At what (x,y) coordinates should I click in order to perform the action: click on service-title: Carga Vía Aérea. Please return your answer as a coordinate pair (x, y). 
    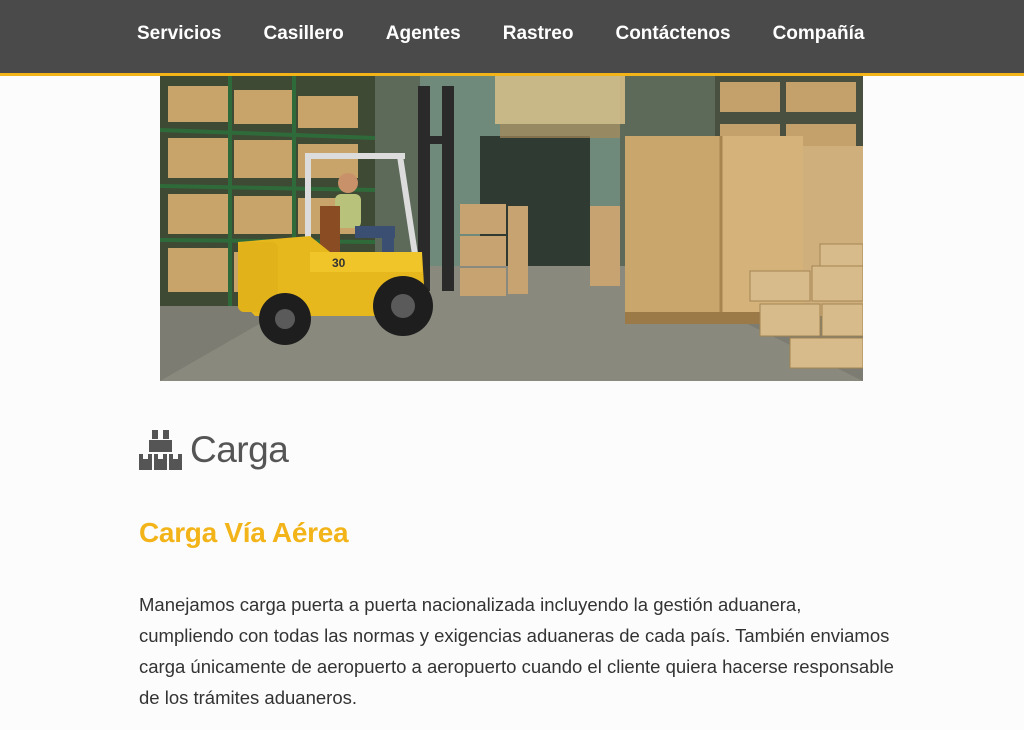
    Looking at the image, I should click on (244, 532).